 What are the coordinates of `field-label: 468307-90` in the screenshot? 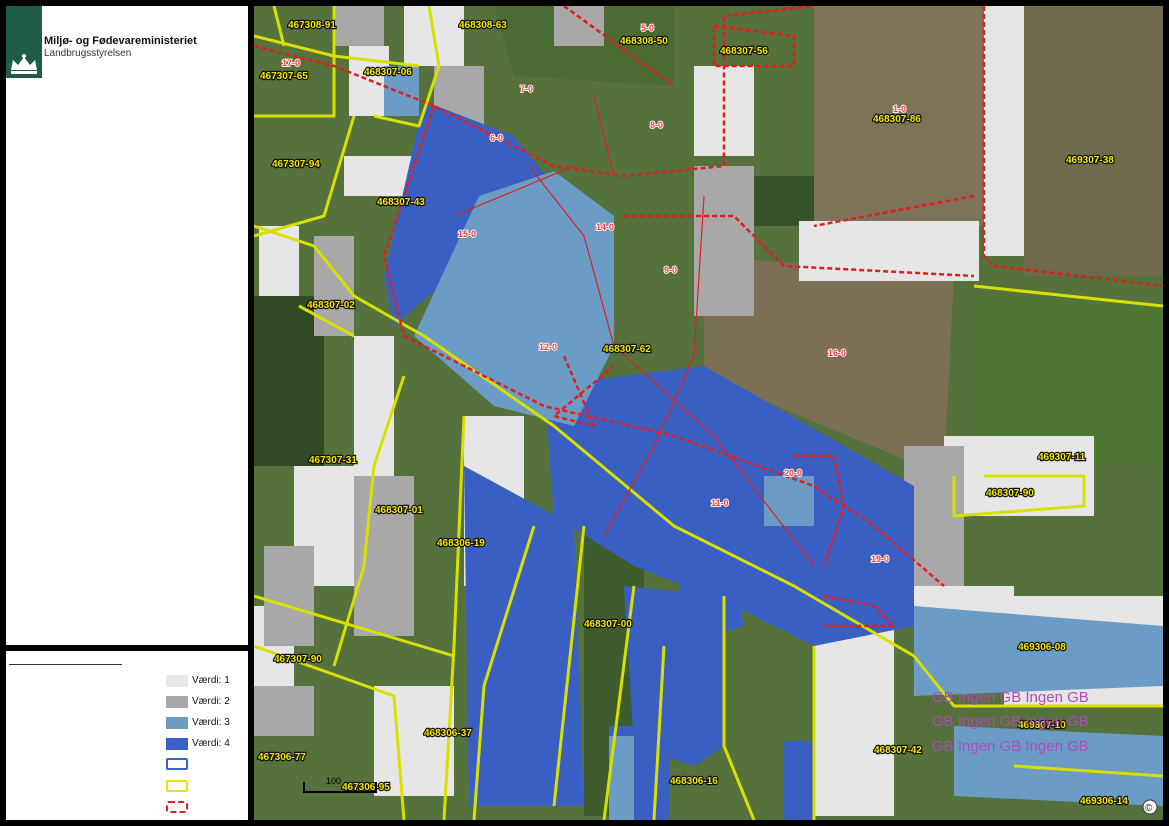 It's located at (1010, 493).